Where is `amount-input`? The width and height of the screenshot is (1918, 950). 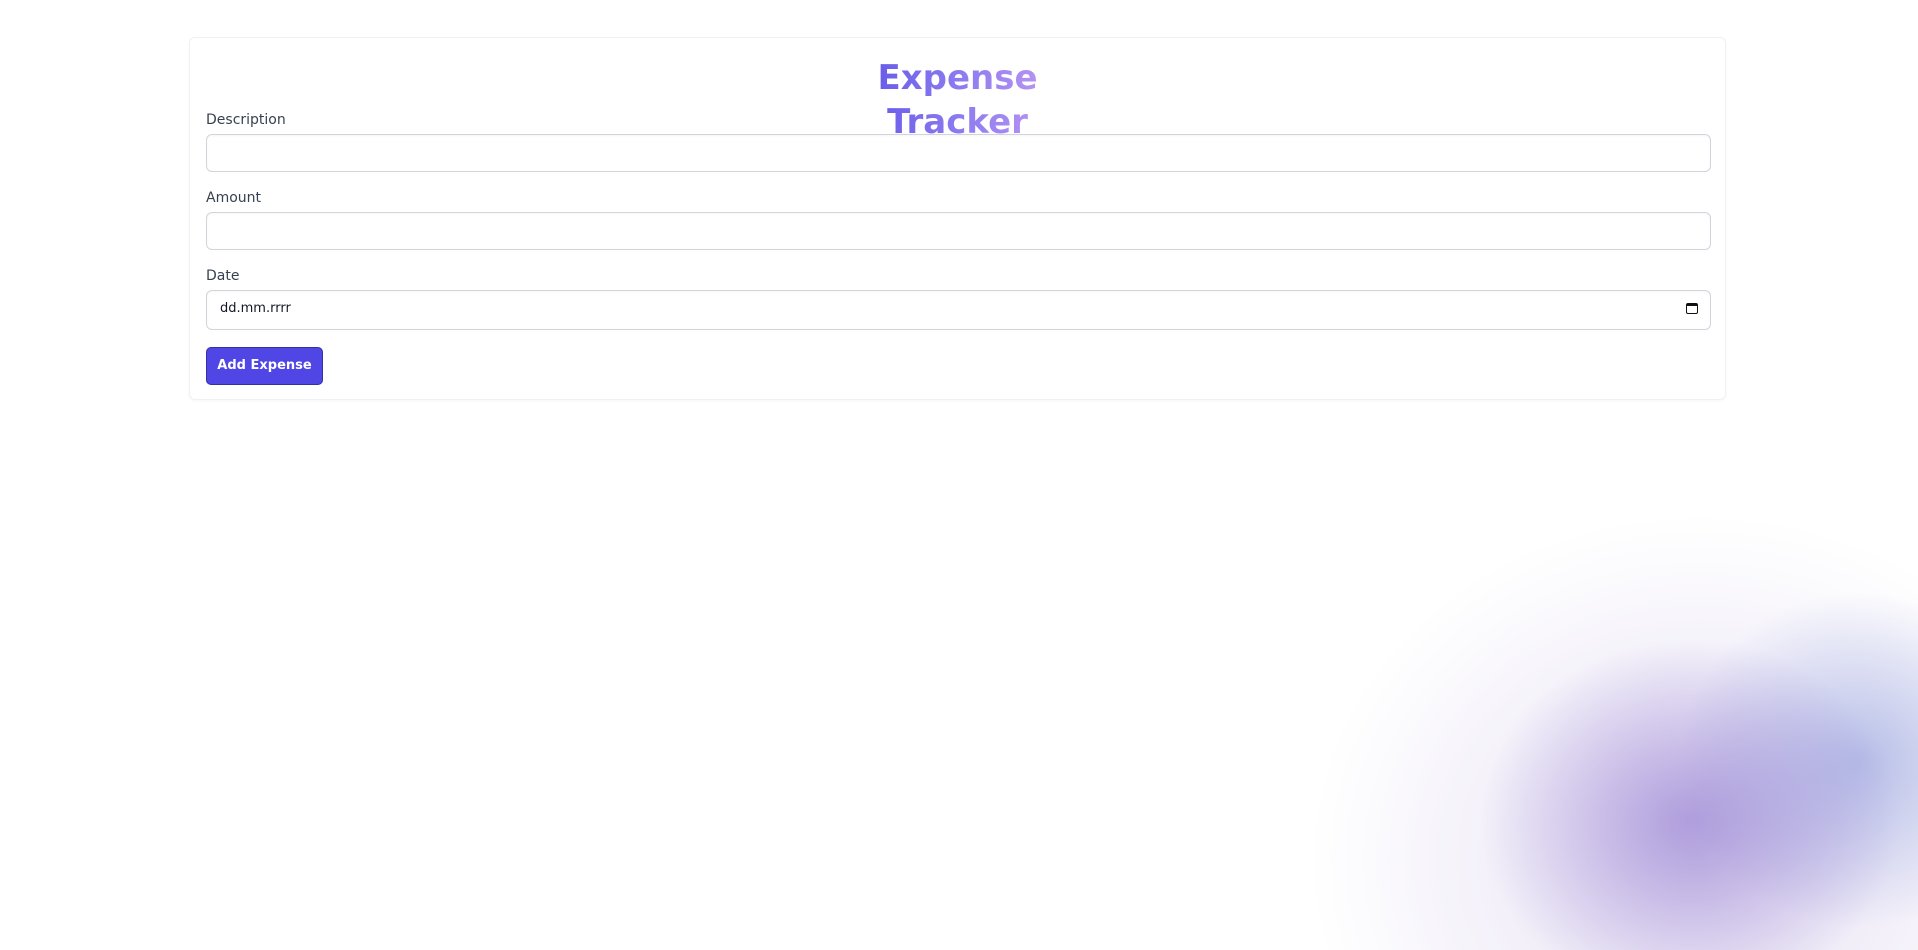
amount-input is located at coordinates (958, 231).